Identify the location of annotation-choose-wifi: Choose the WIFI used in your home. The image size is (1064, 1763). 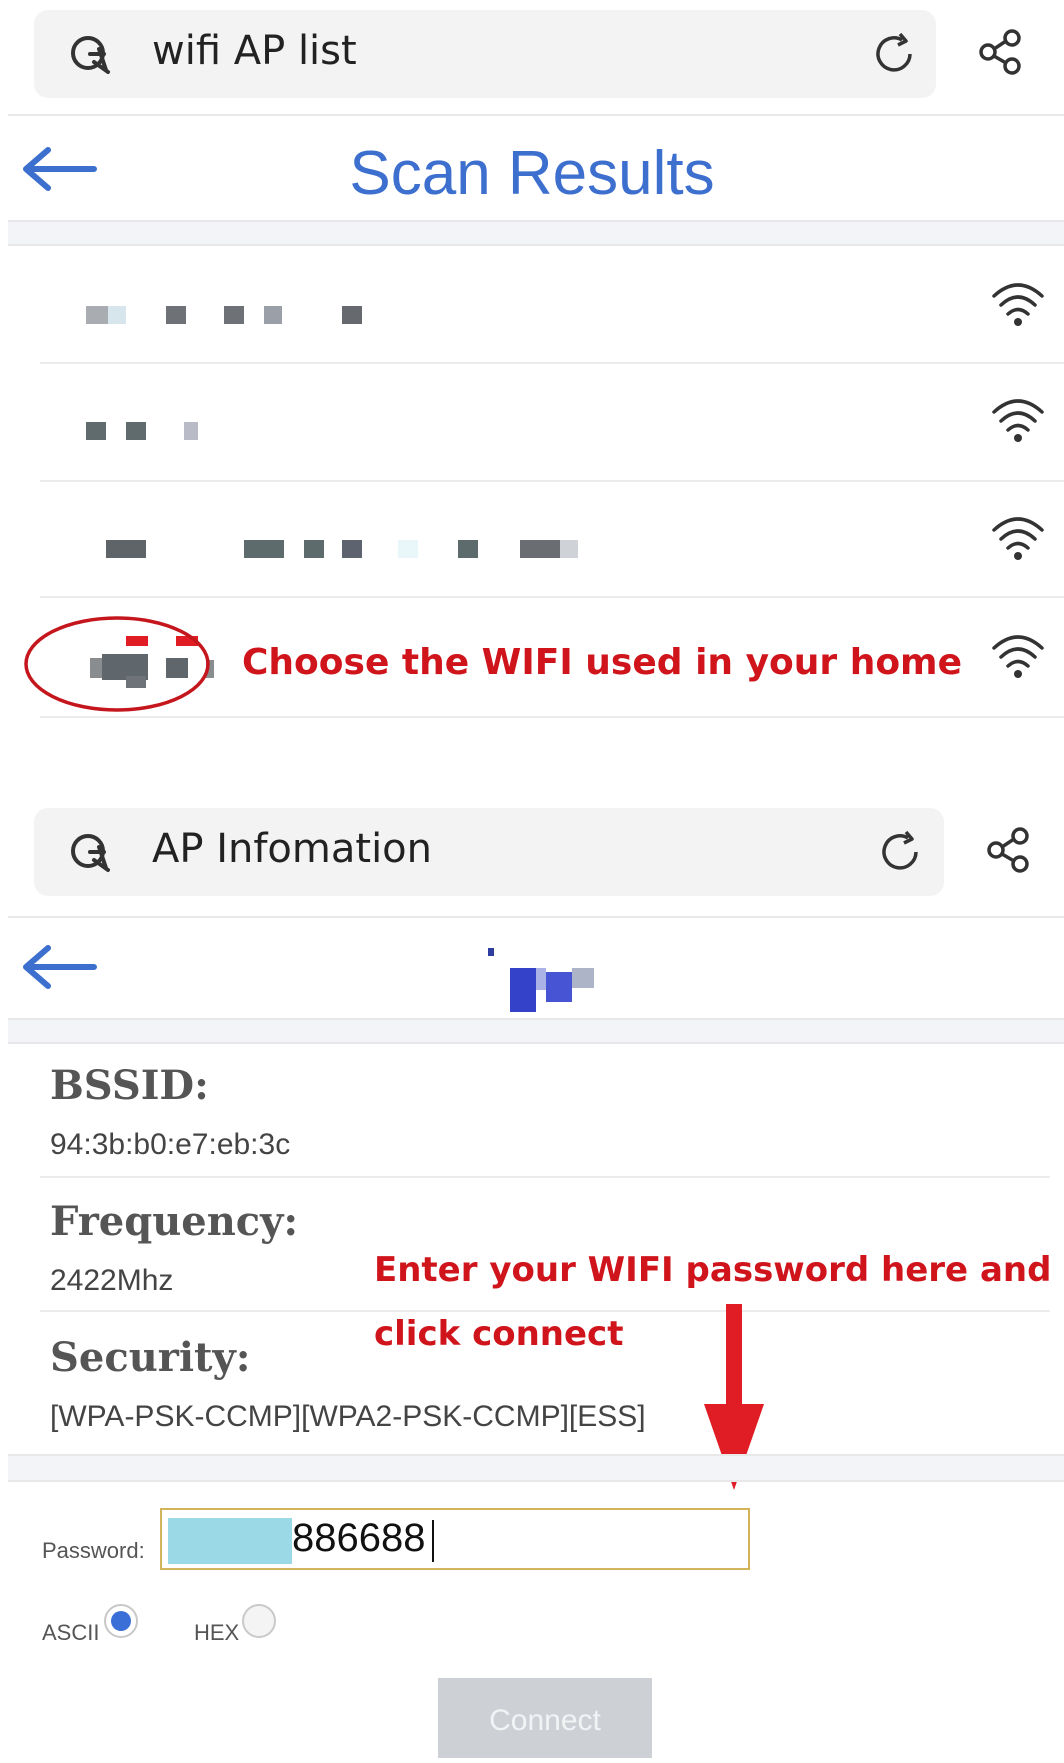
(602, 662).